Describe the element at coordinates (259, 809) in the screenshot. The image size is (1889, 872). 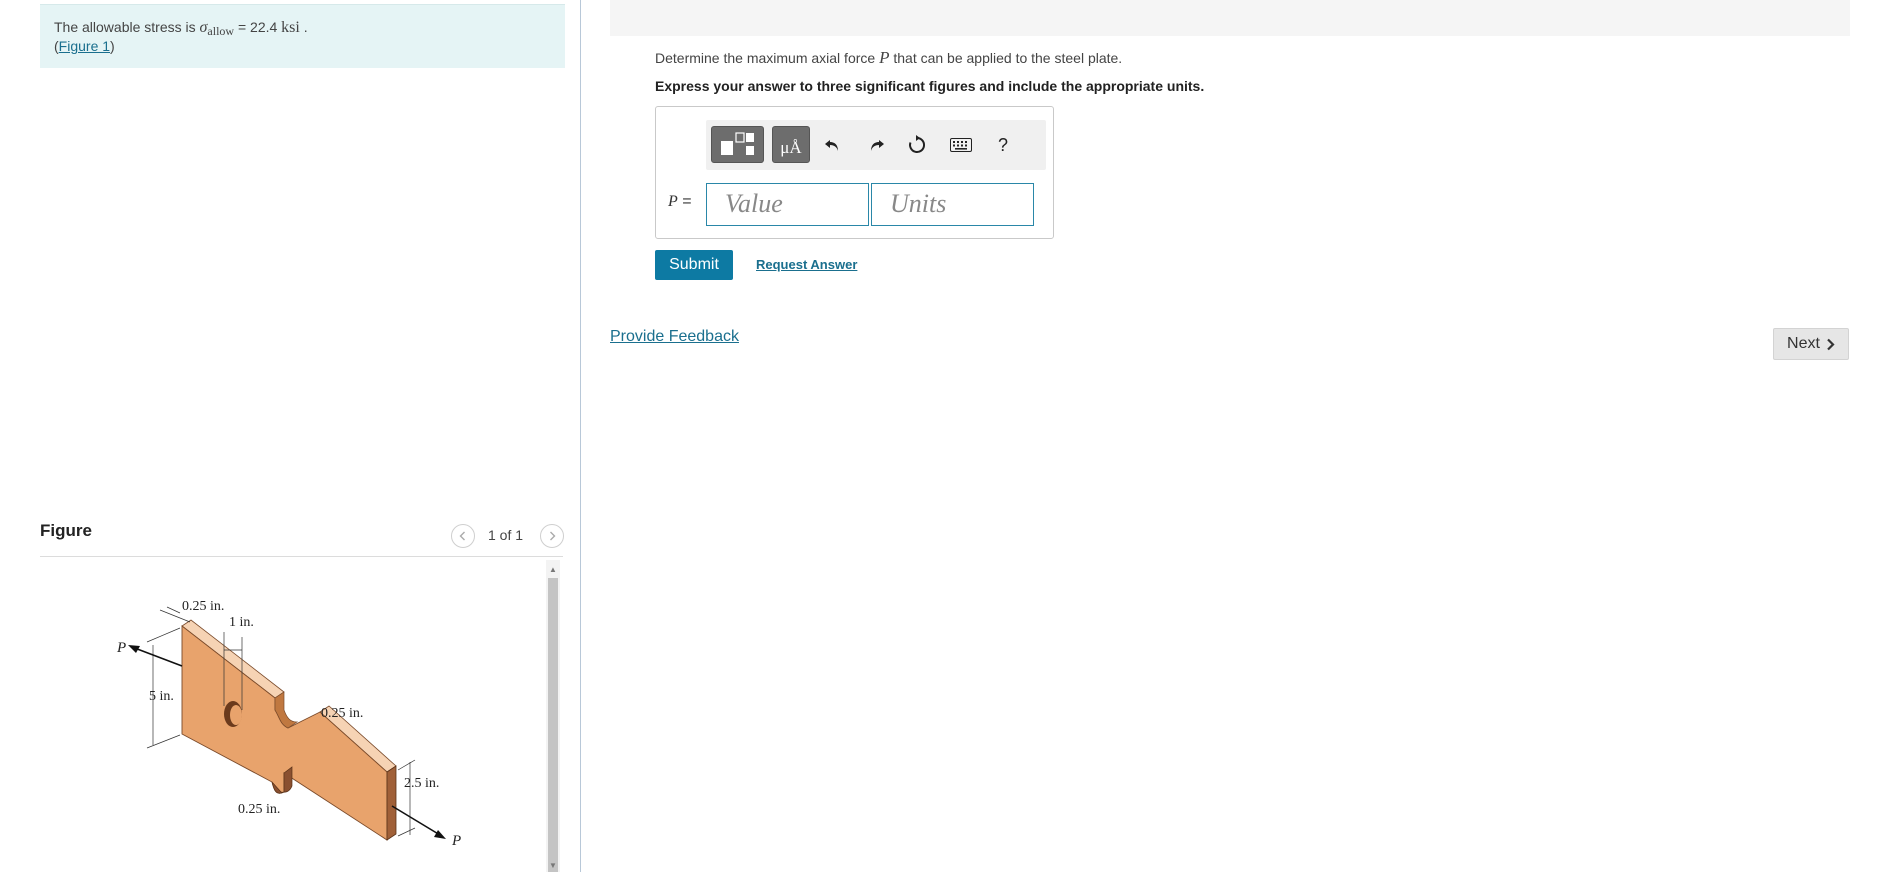
I see `label-bottom-thickness: 0.25 in.` at that location.